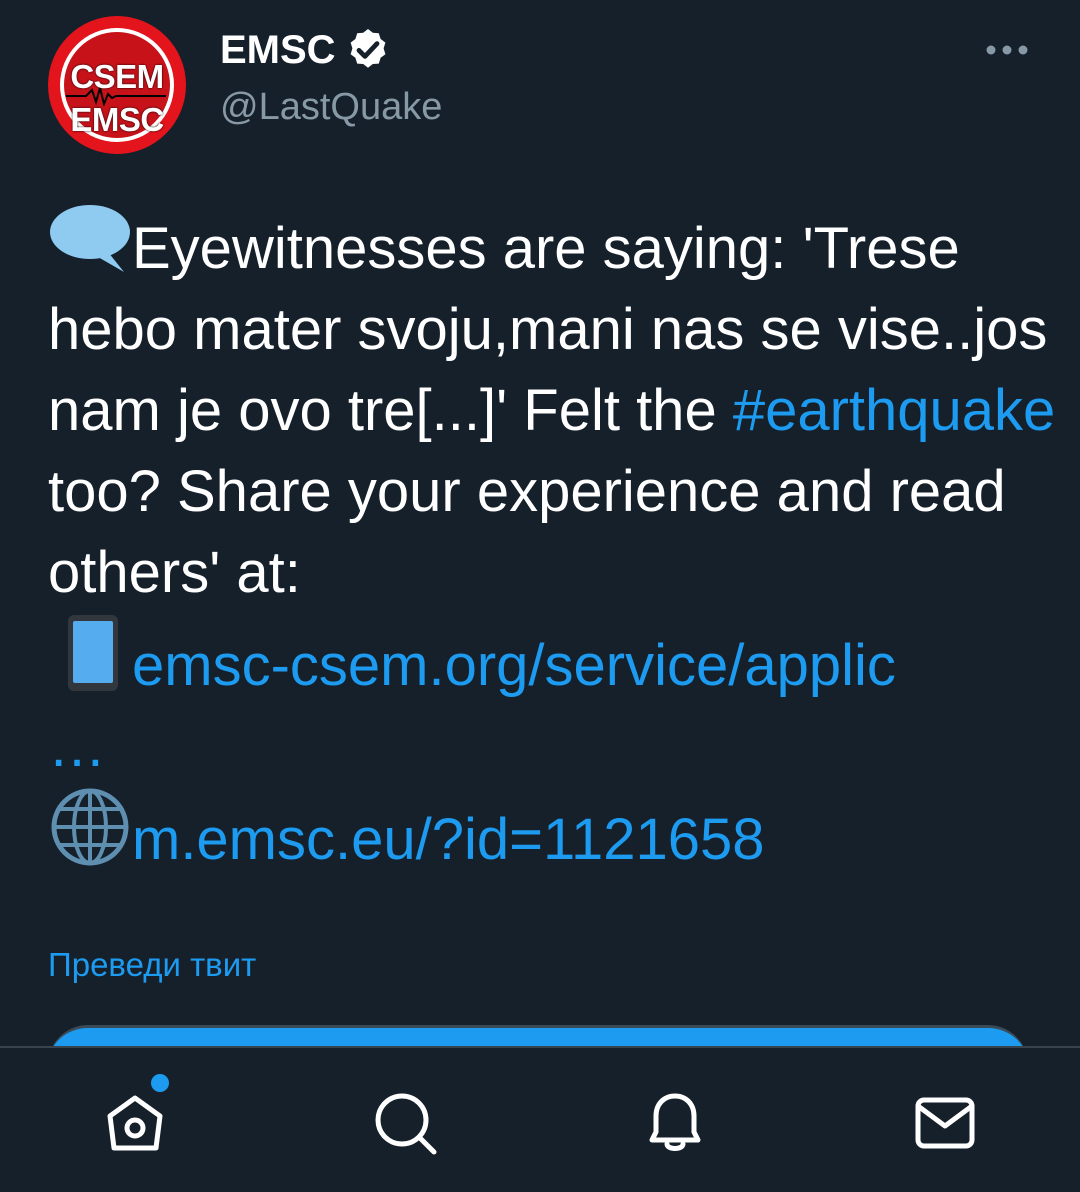 This screenshot has height=1192, width=1080. What do you see at coordinates (945, 1123) in the screenshot?
I see `mail-icon` at bounding box center [945, 1123].